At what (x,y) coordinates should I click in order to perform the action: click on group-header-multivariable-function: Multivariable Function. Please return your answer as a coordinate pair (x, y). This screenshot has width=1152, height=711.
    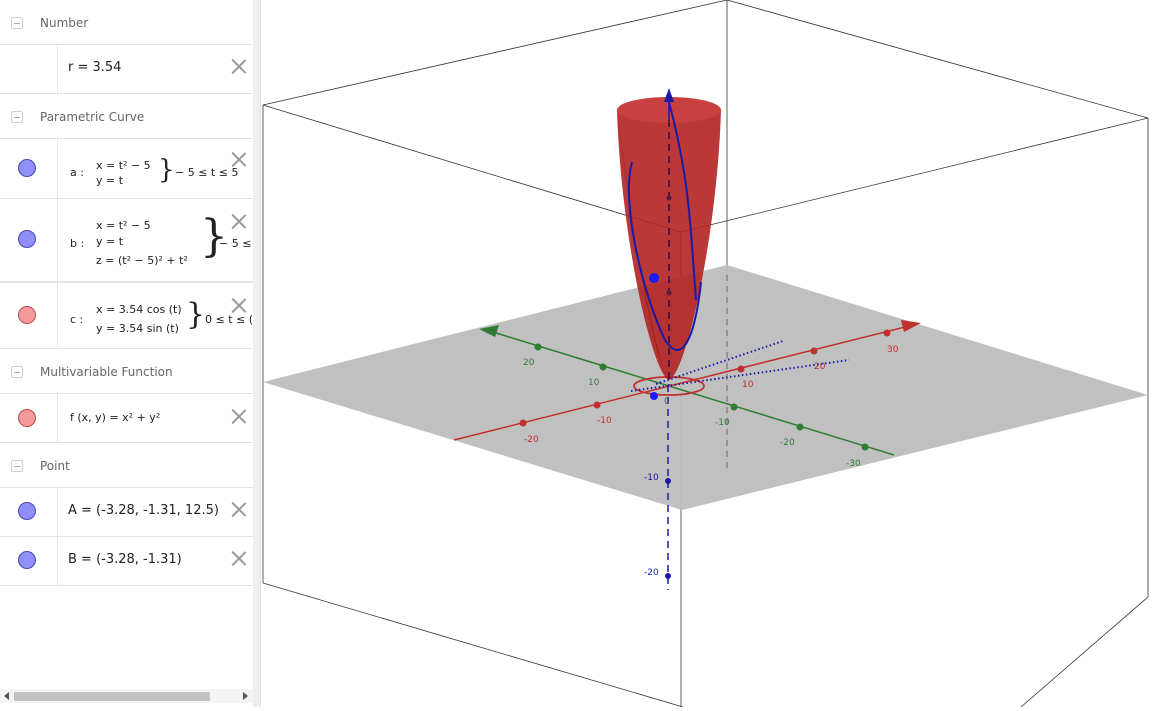
    Looking at the image, I should click on (126, 372).